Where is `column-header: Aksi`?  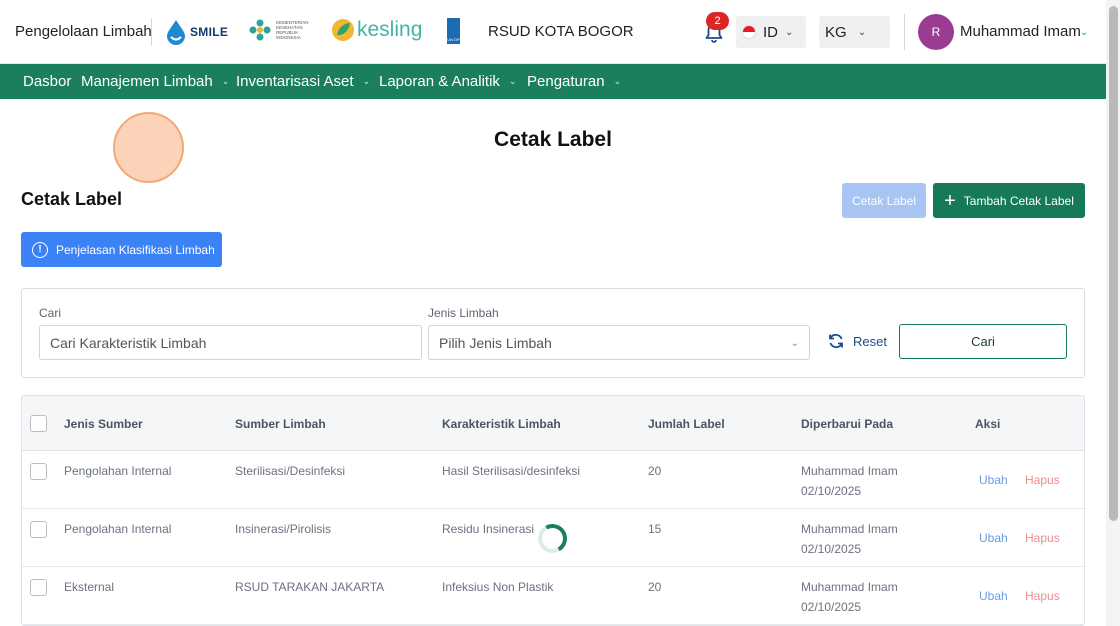
column-header: Aksi is located at coordinates (988, 424).